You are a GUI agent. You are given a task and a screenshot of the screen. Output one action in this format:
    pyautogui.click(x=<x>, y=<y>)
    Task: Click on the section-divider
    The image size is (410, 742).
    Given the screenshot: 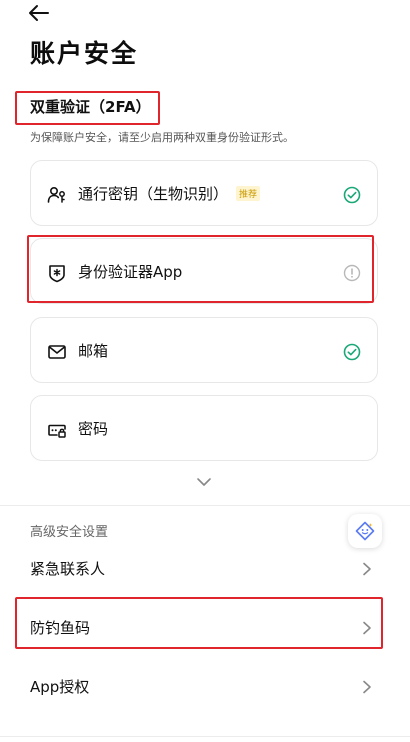 What is the action you would take?
    pyautogui.click(x=205, y=505)
    